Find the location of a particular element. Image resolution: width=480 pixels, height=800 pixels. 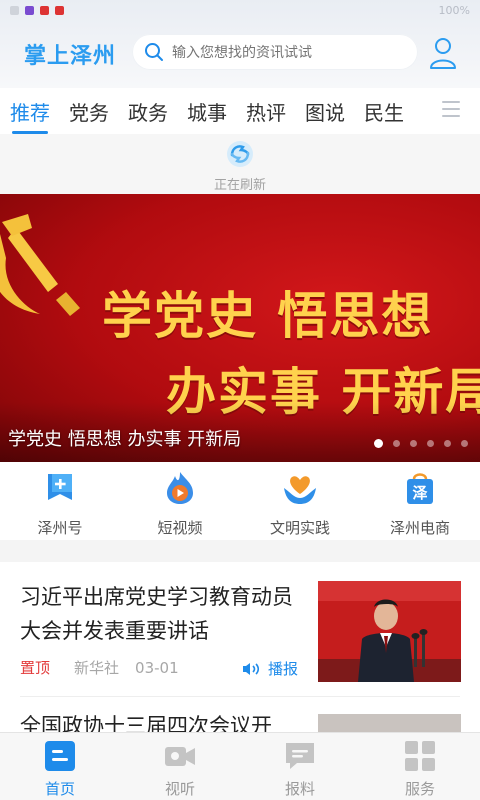

nav-audio-video: 视听 is located at coordinates (180, 766).